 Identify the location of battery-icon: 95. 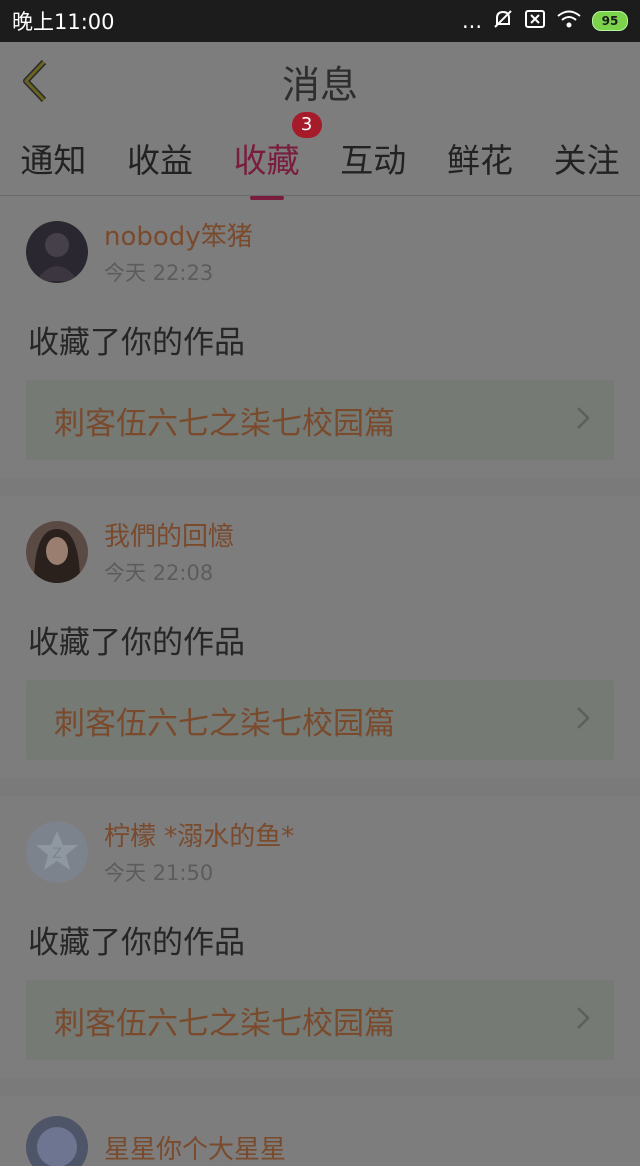
(610, 21).